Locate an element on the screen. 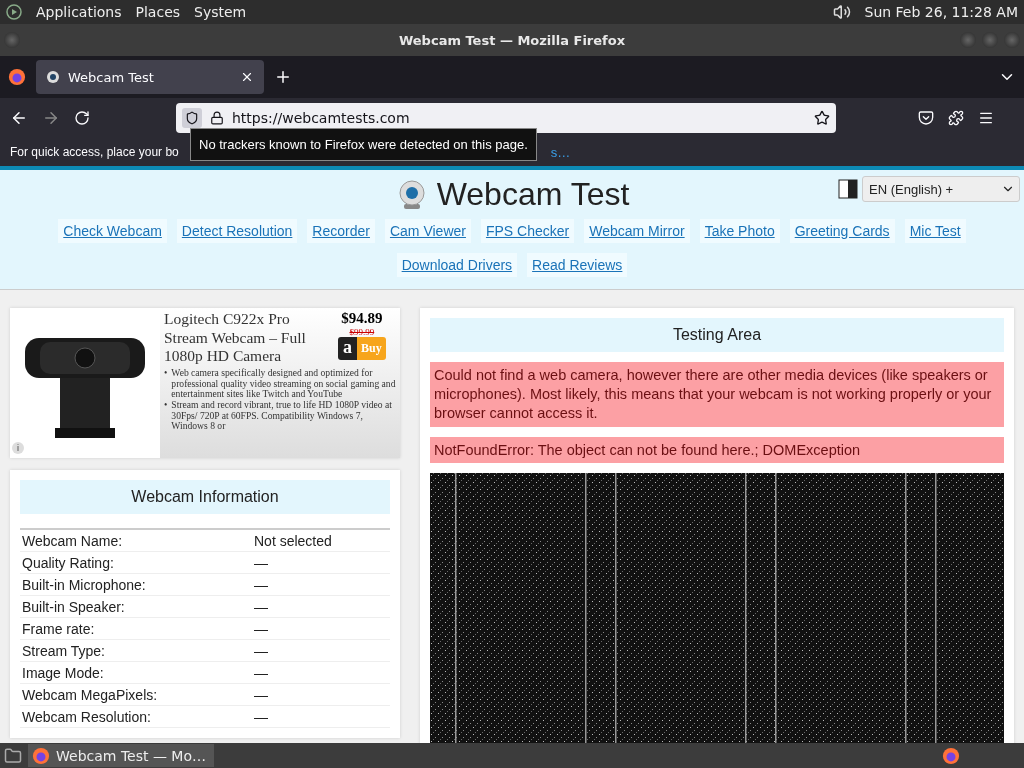 The image size is (1024, 768). panel-menu: Places is located at coordinates (158, 12).